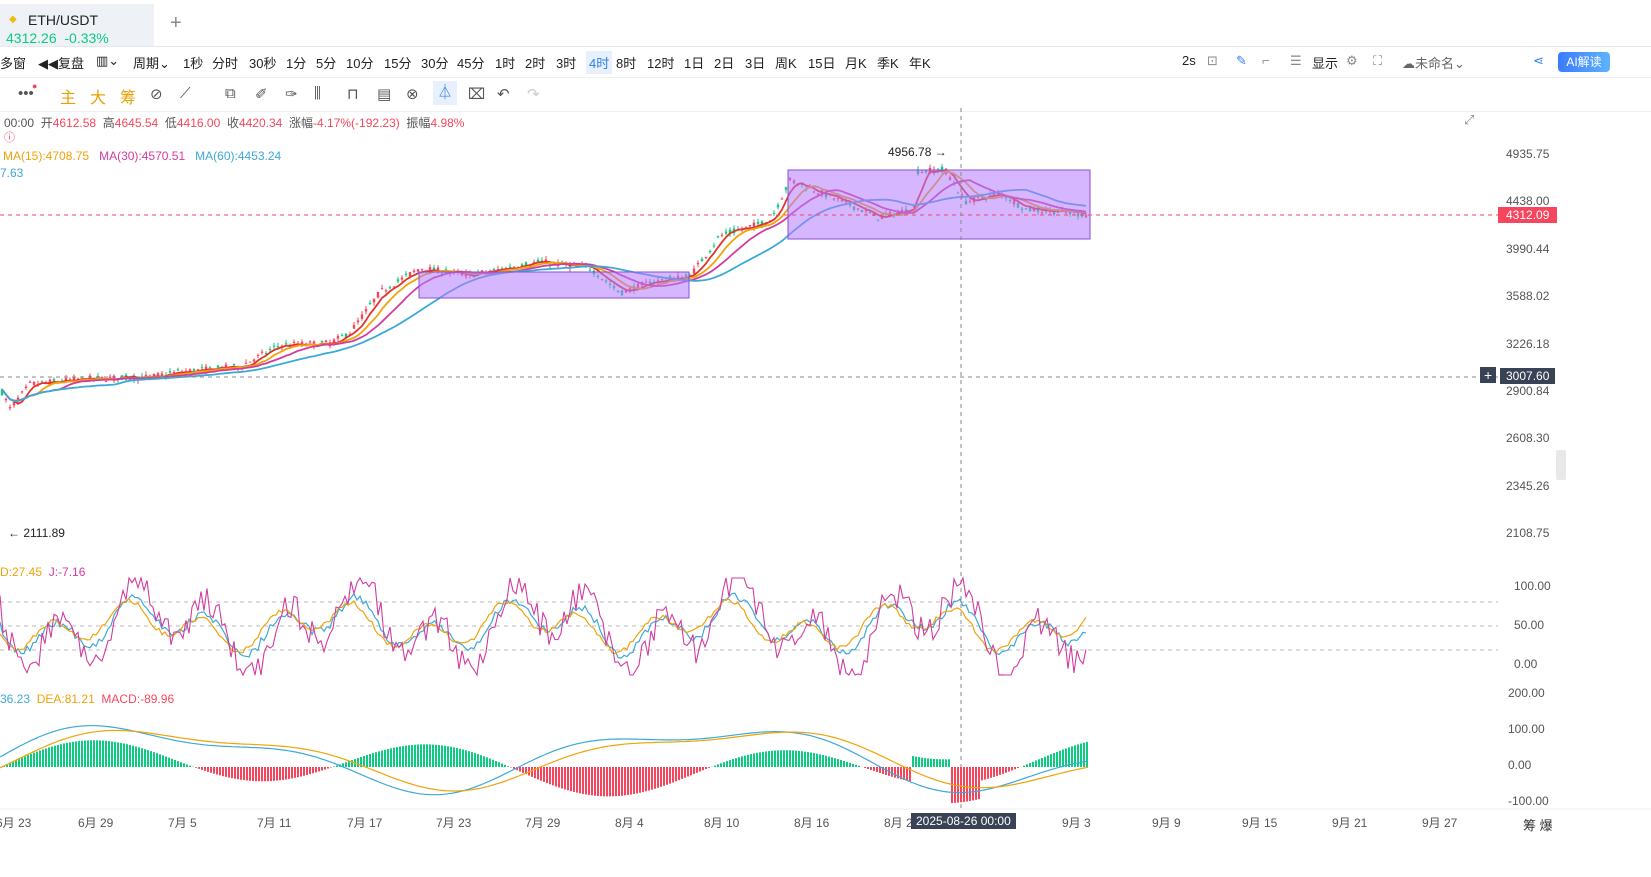 This screenshot has height=877, width=1651. What do you see at coordinates (87, 699) in the screenshot?
I see `macd-info: 36.23 DEA:81.21 MACD:-89.96` at bounding box center [87, 699].